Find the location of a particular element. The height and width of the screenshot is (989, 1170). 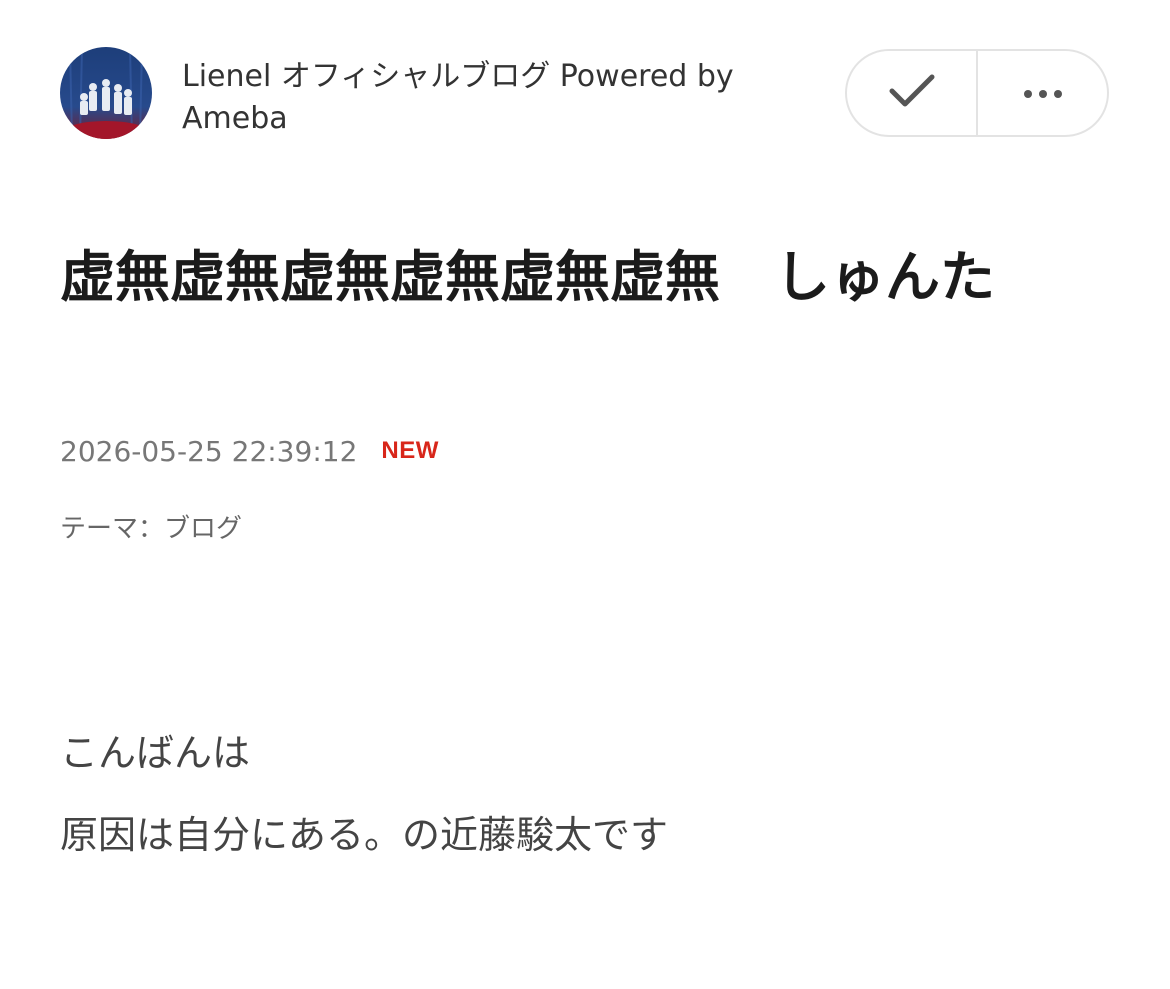

body-paragraph: こんばんは is located at coordinates (155, 753).